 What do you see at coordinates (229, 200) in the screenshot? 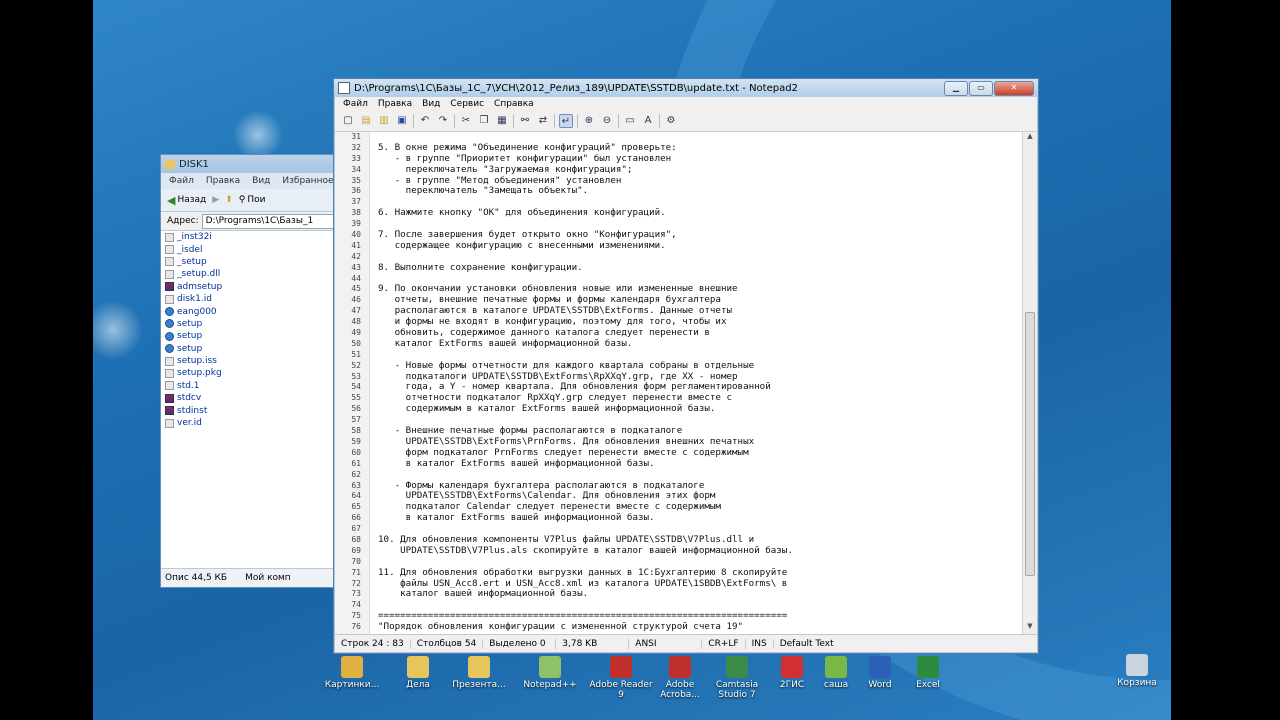
I see `up-folder-icon: ⬆` at bounding box center [229, 200].